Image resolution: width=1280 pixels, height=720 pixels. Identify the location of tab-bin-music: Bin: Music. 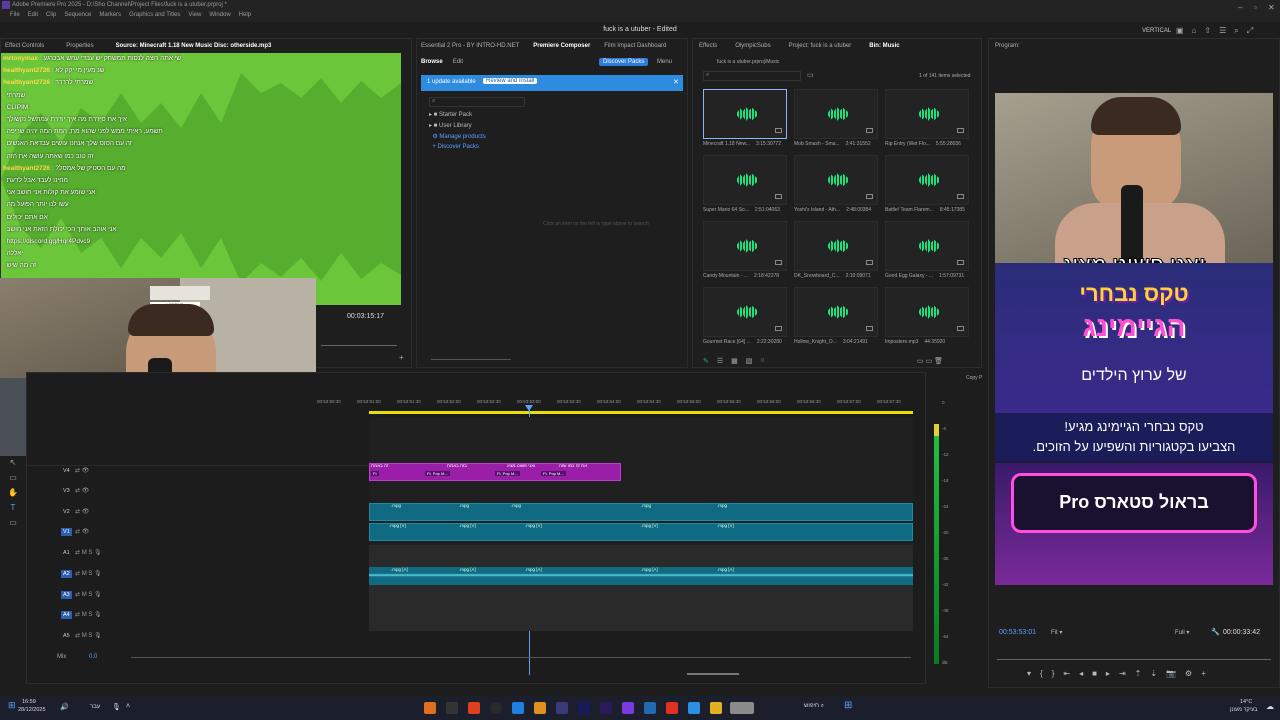
(884, 46).